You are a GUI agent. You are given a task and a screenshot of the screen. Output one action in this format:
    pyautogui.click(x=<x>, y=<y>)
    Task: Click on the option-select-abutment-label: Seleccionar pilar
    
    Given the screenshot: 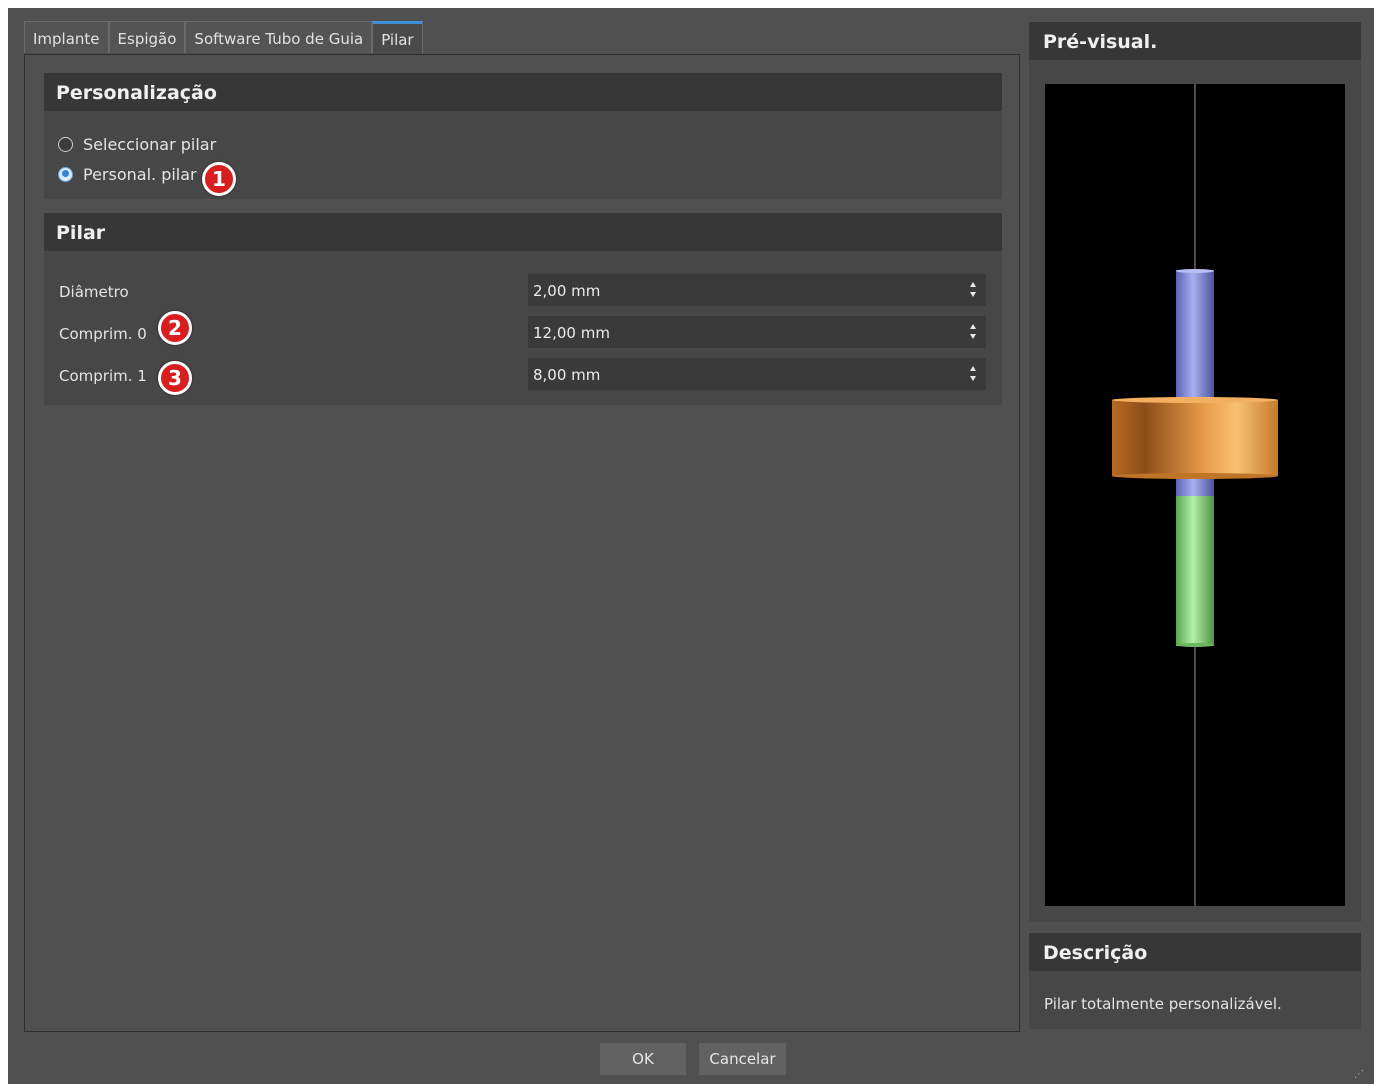 What is the action you would take?
    pyautogui.click(x=150, y=144)
    